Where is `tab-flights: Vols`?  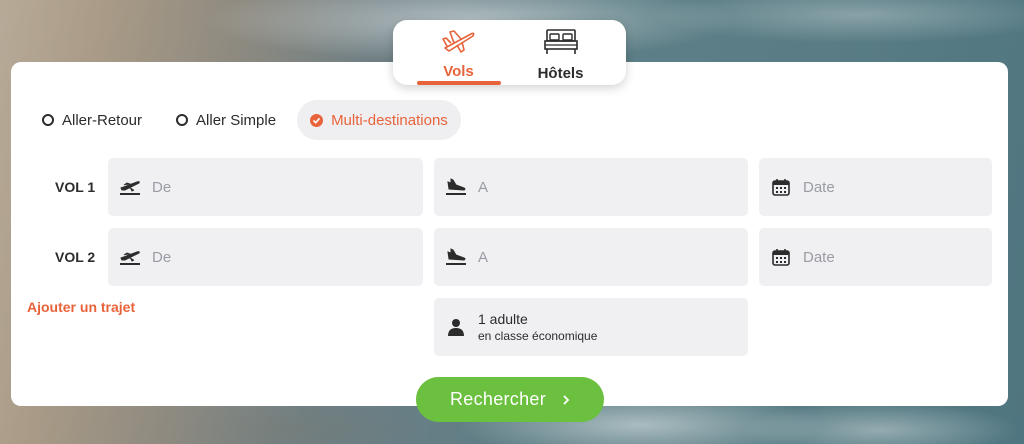 tab-flights: Vols is located at coordinates (459, 52).